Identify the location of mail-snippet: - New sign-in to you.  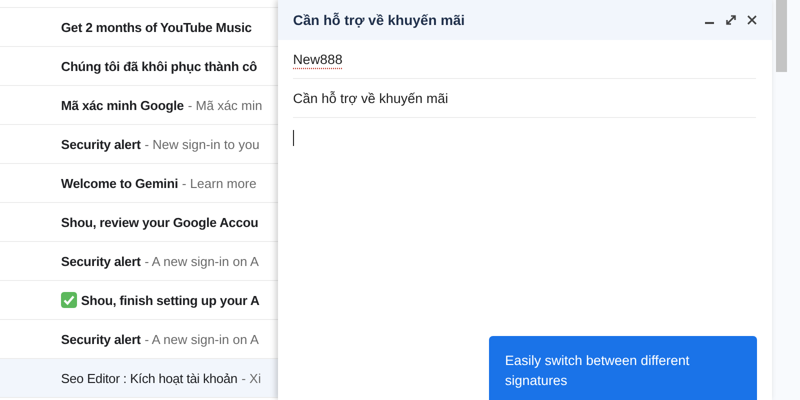
(202, 144).